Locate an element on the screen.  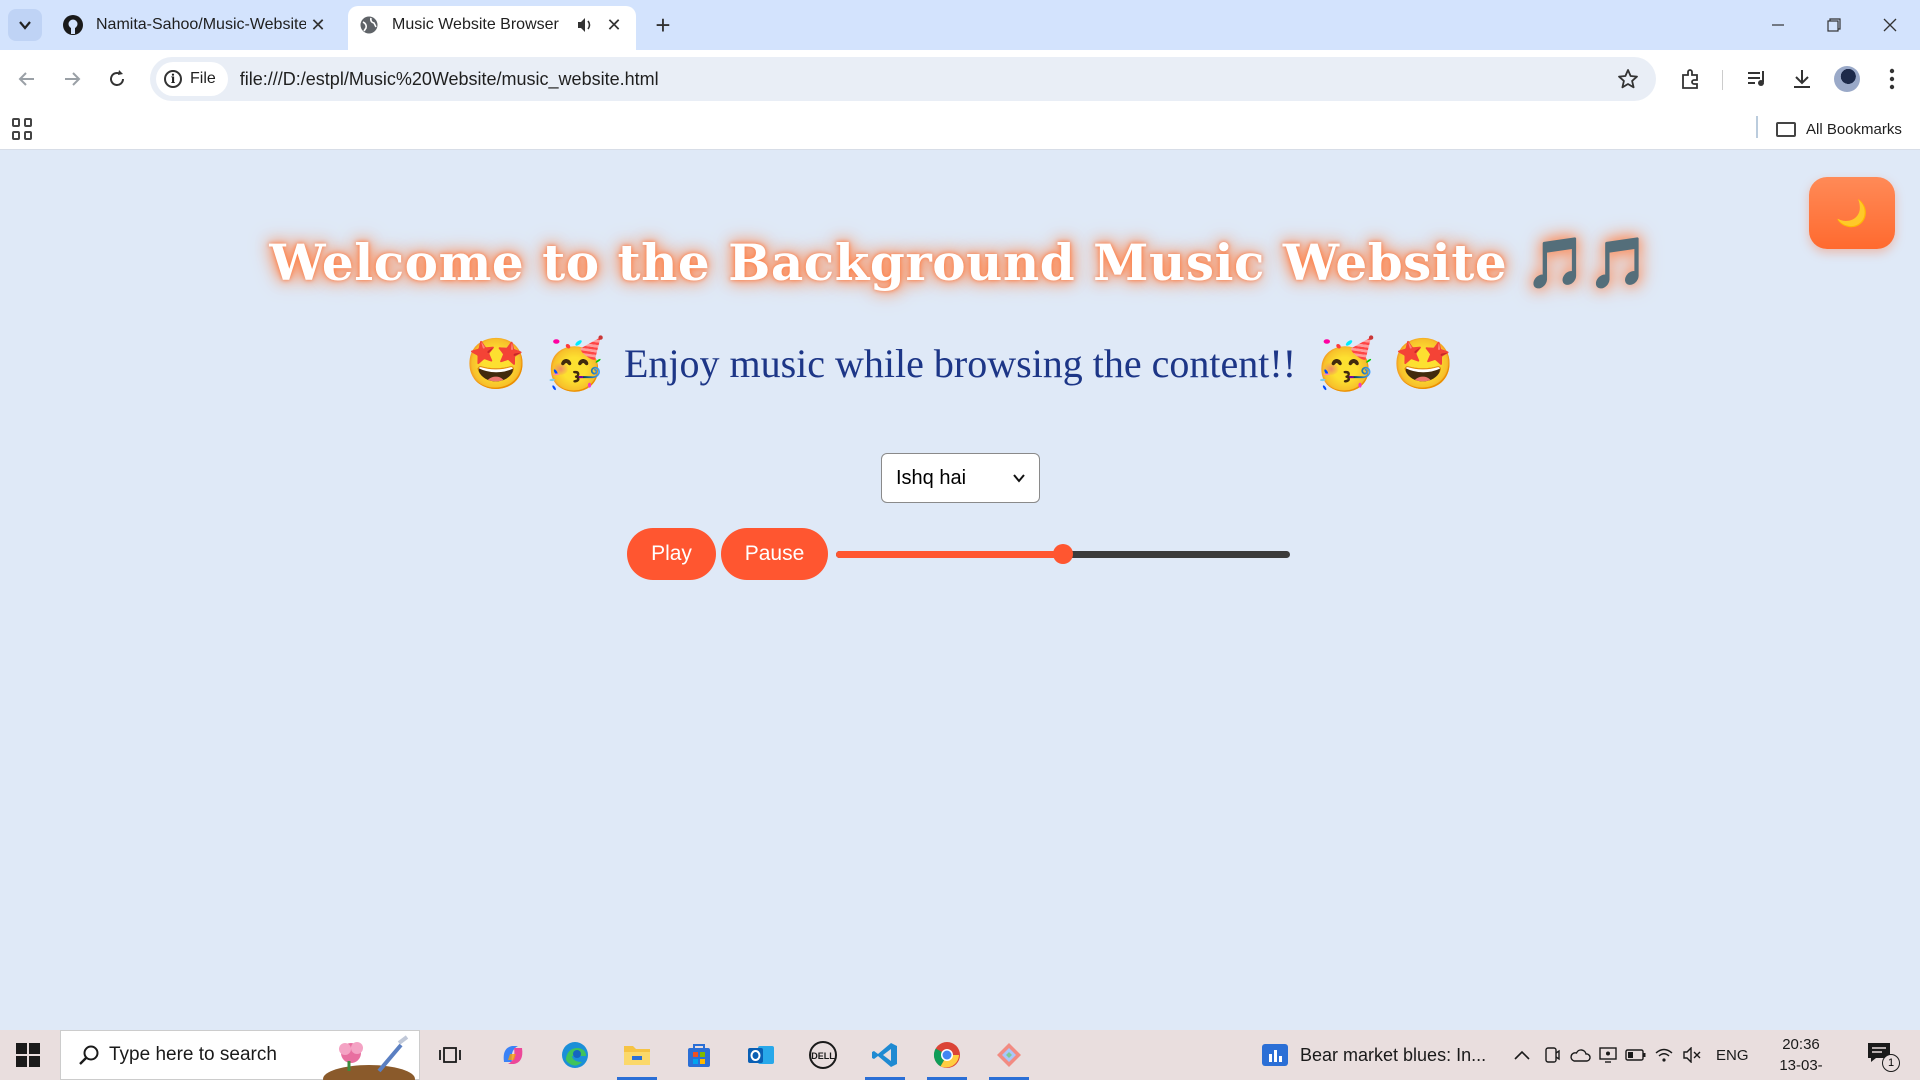
svg-text: DELL is located at coordinates (823, 1056).